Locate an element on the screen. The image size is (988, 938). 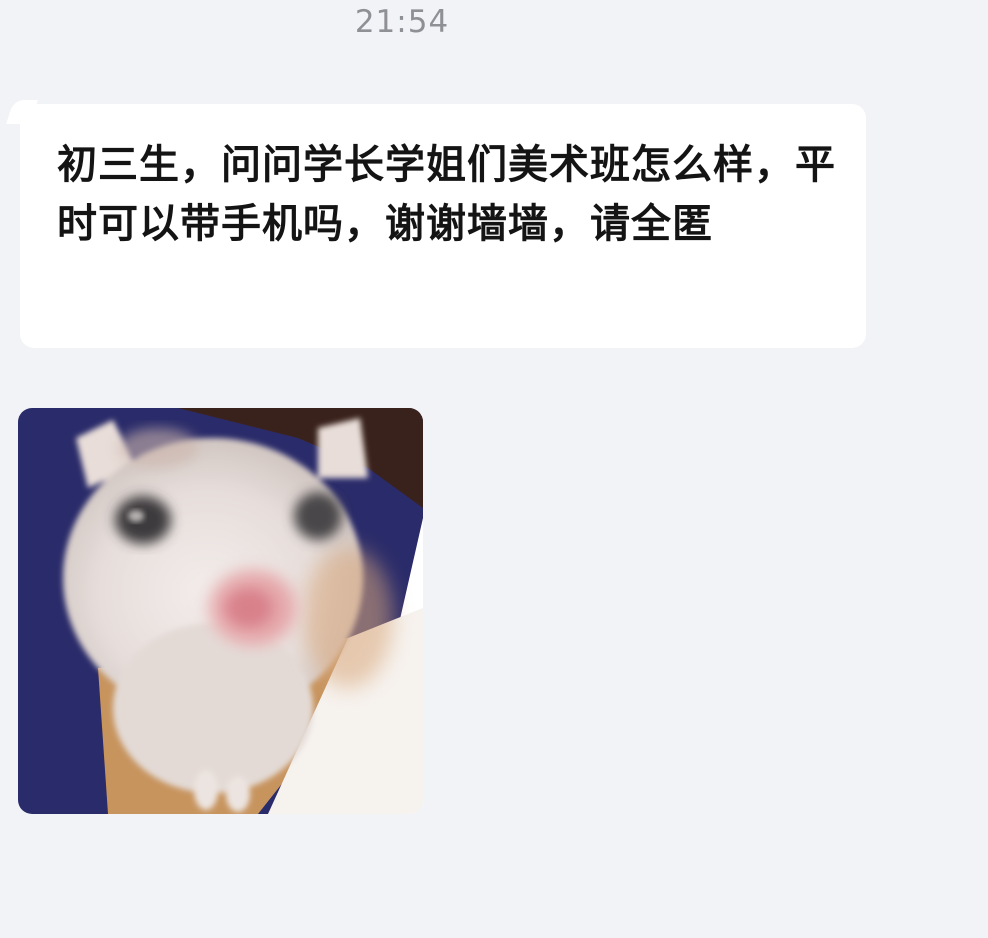
message-timestamp: 21:54 is located at coordinates (402, 22).